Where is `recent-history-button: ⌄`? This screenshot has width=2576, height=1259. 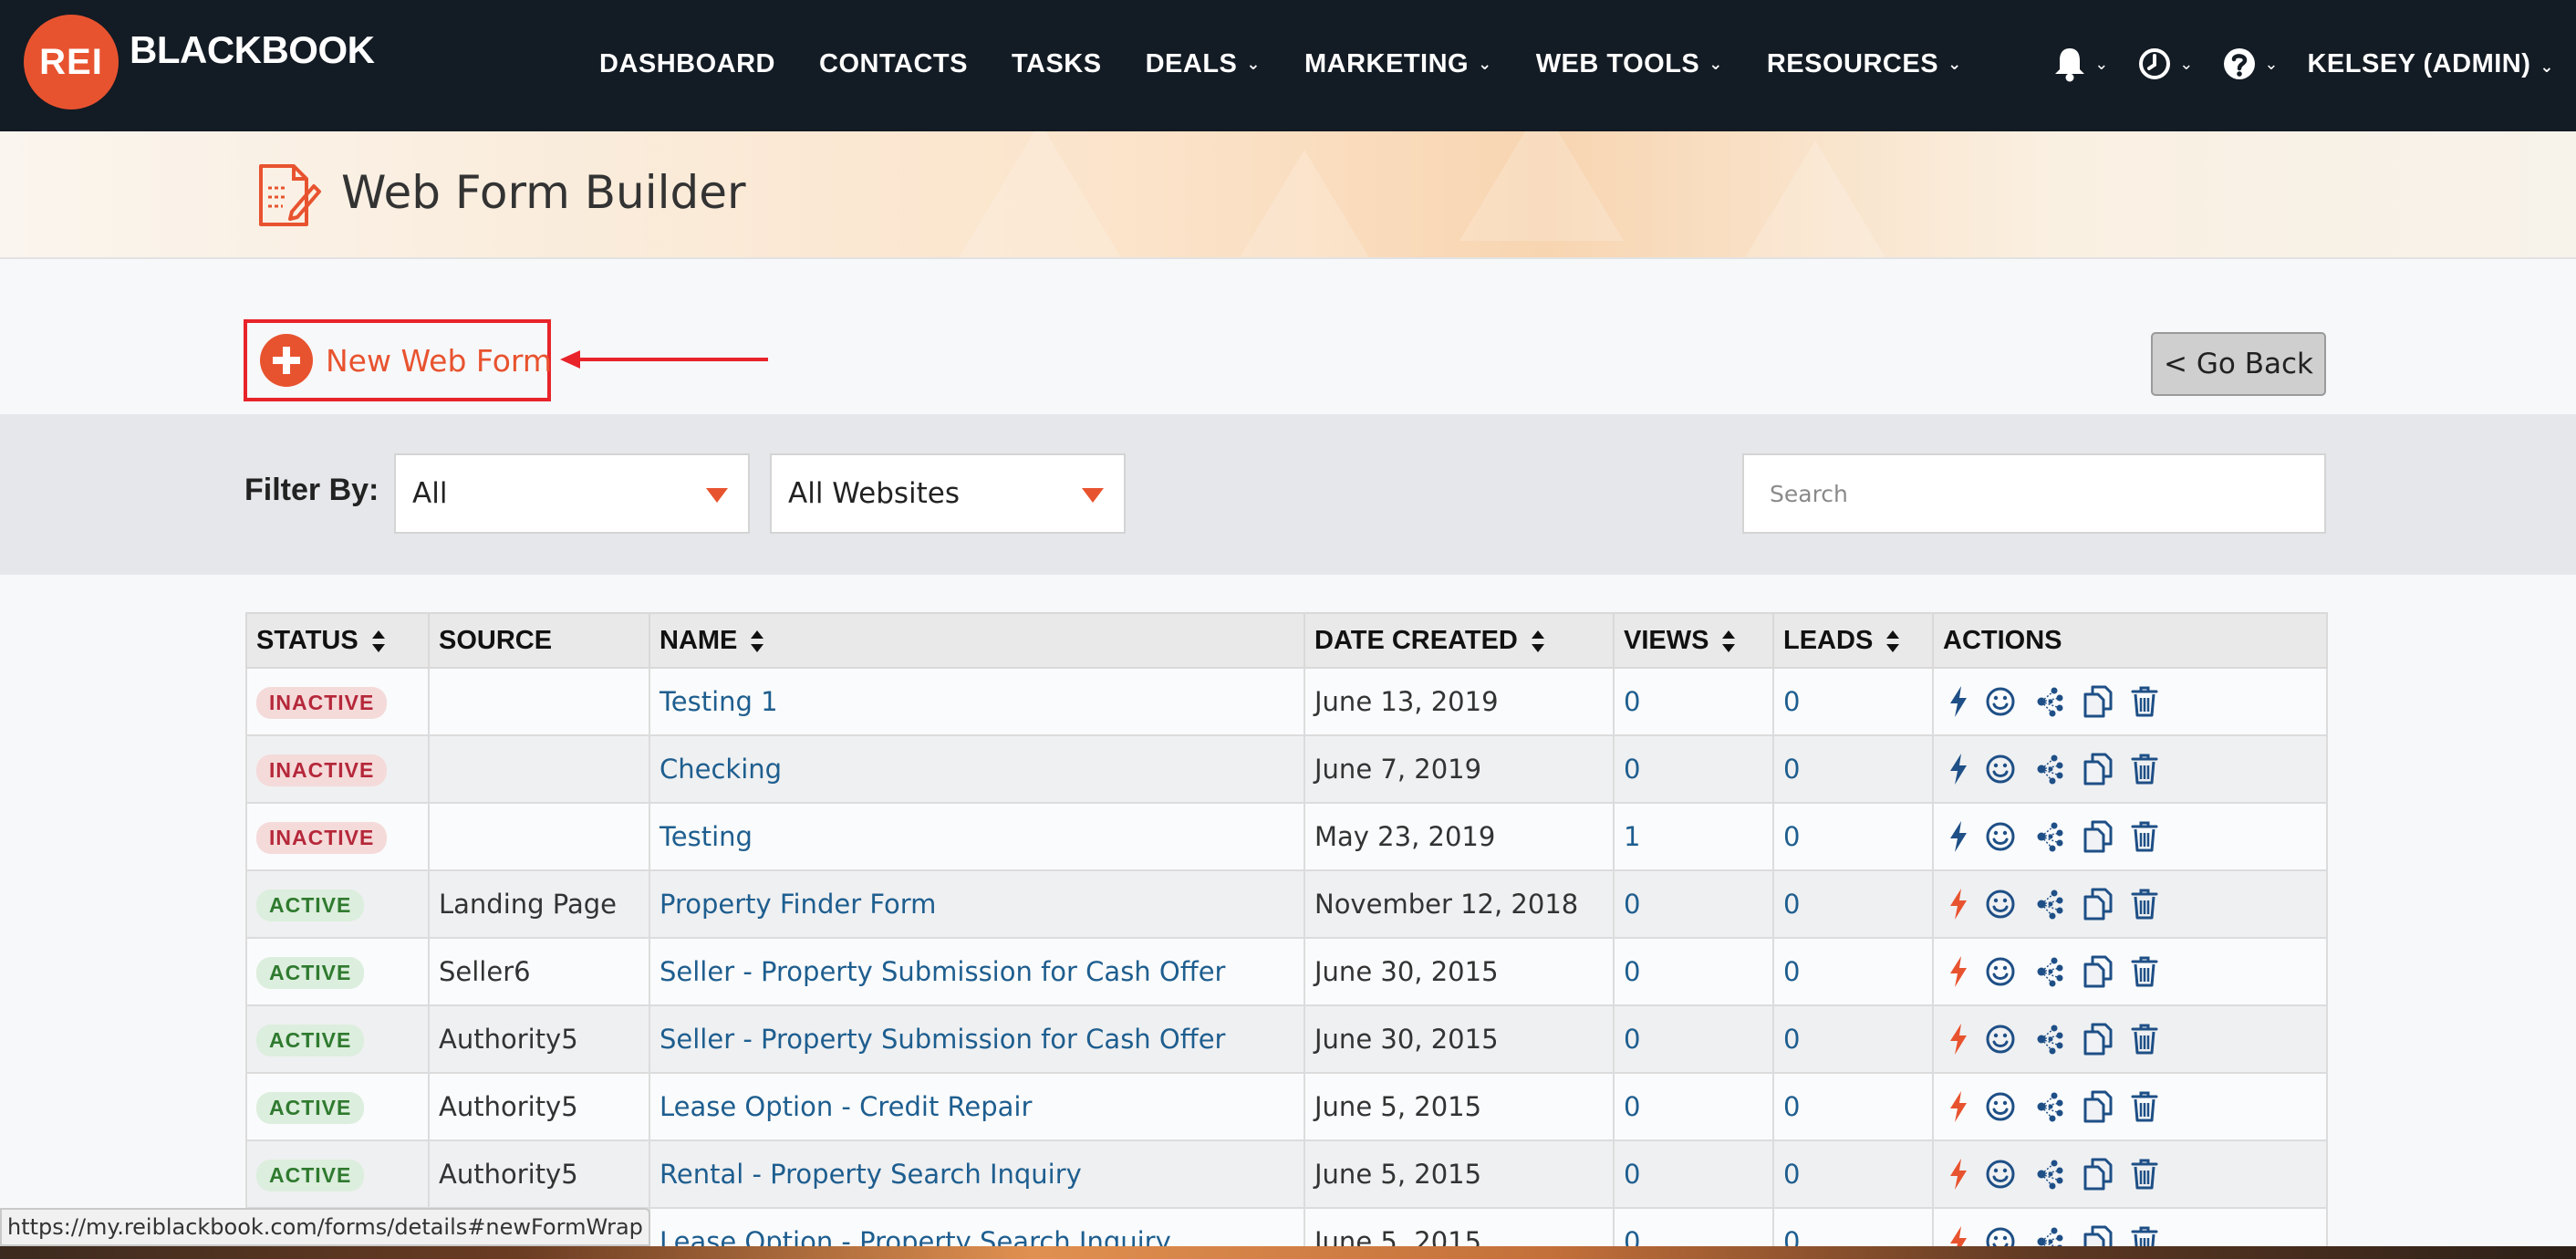
recent-history-button: ⌄ is located at coordinates (2165, 64).